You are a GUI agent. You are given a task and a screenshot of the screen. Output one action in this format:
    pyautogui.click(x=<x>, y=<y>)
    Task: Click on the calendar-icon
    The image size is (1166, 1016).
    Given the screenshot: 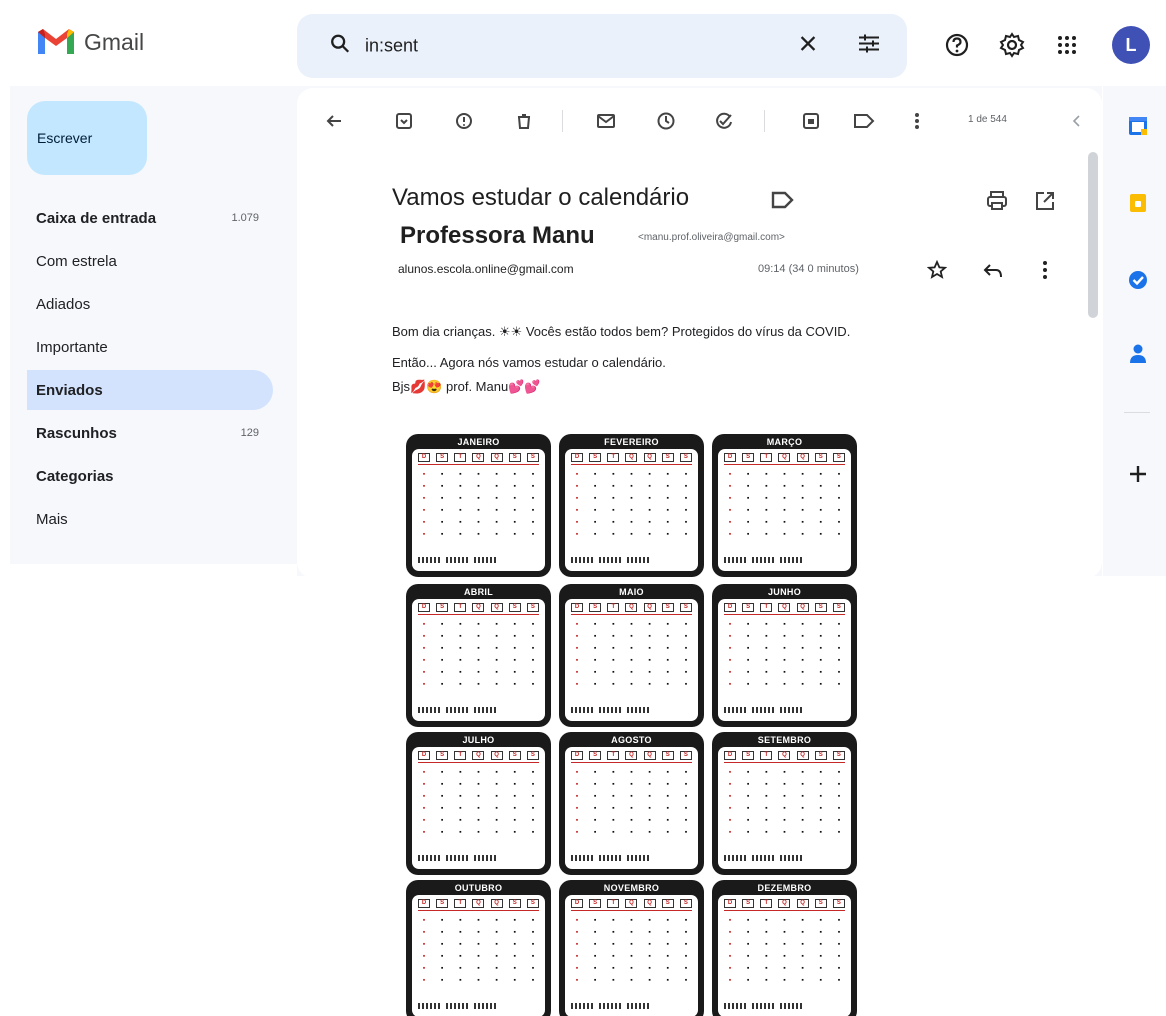 What is the action you would take?
    pyautogui.click(x=1138, y=126)
    